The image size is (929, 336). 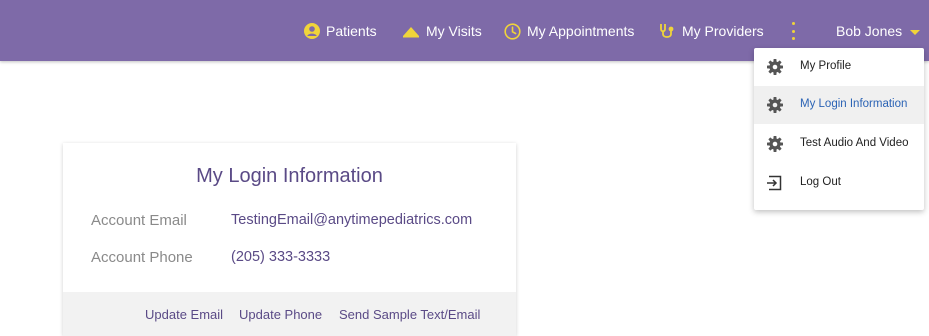 I want to click on menu-item-test-audio-video: Test Audio And Video, so click(x=839, y=144).